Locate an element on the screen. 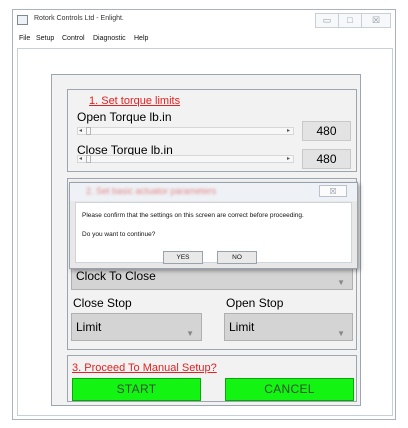 This screenshot has height=428, width=408. menu-setup: Setup is located at coordinates (45, 38).